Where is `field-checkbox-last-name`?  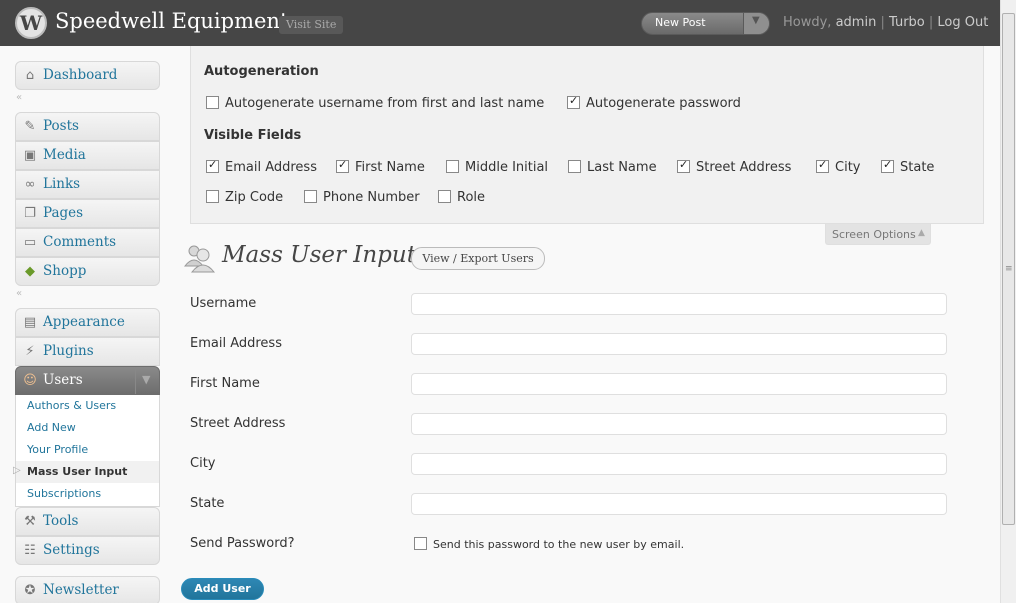 field-checkbox-last-name is located at coordinates (574, 166).